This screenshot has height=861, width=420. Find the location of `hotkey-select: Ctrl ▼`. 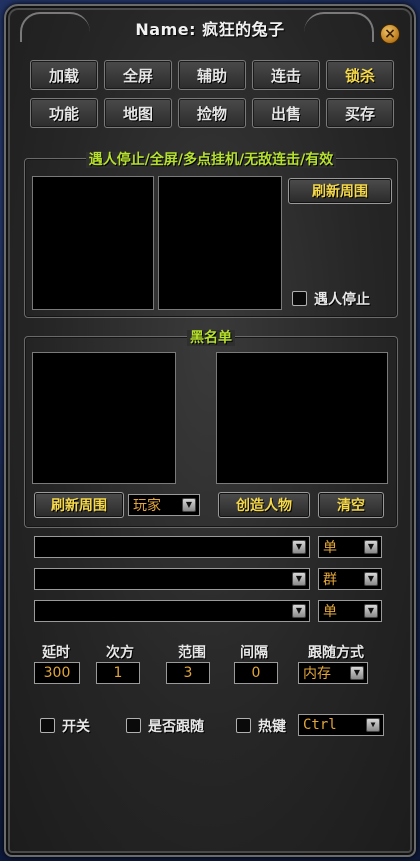

hotkey-select: Ctrl ▼ is located at coordinates (341, 725).